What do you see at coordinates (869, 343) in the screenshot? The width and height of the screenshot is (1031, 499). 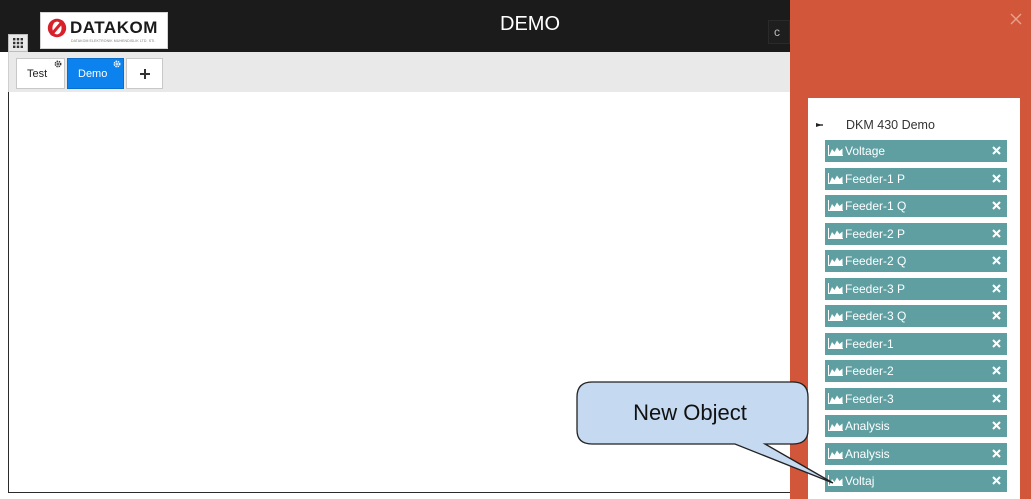 I see `object-item-label: Feeder-1` at bounding box center [869, 343].